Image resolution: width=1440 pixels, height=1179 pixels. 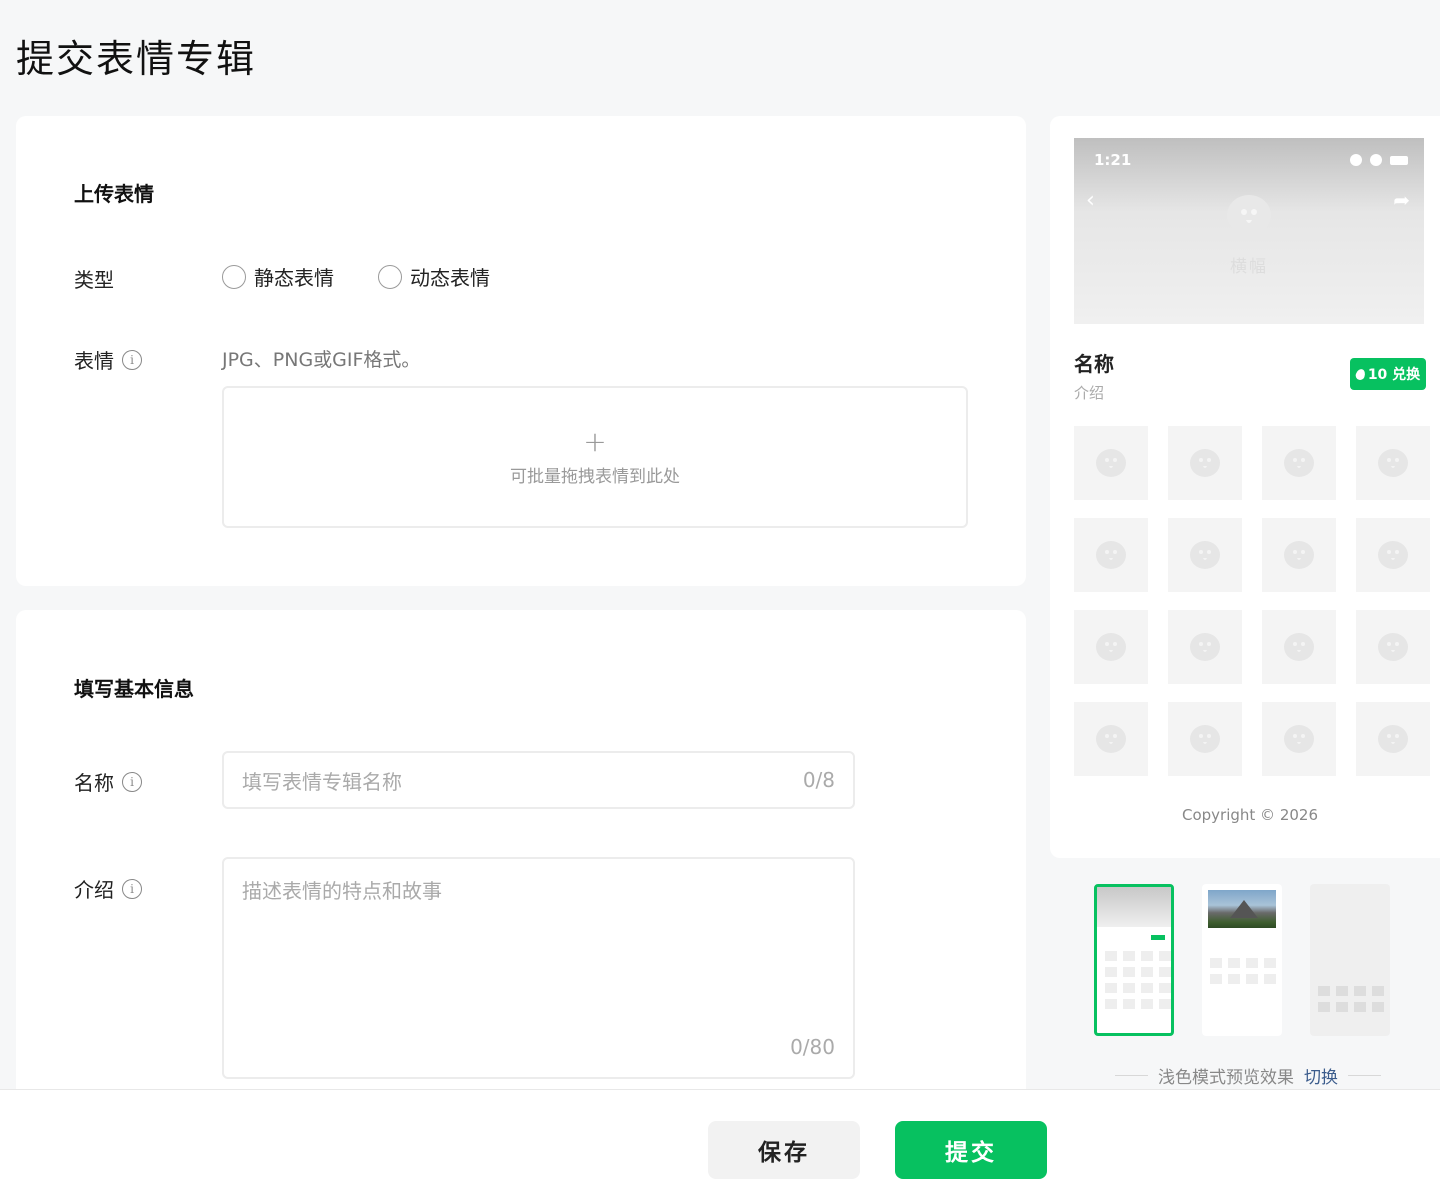 What do you see at coordinates (1252, 601) in the screenshot?
I see `sticker-grid` at bounding box center [1252, 601].